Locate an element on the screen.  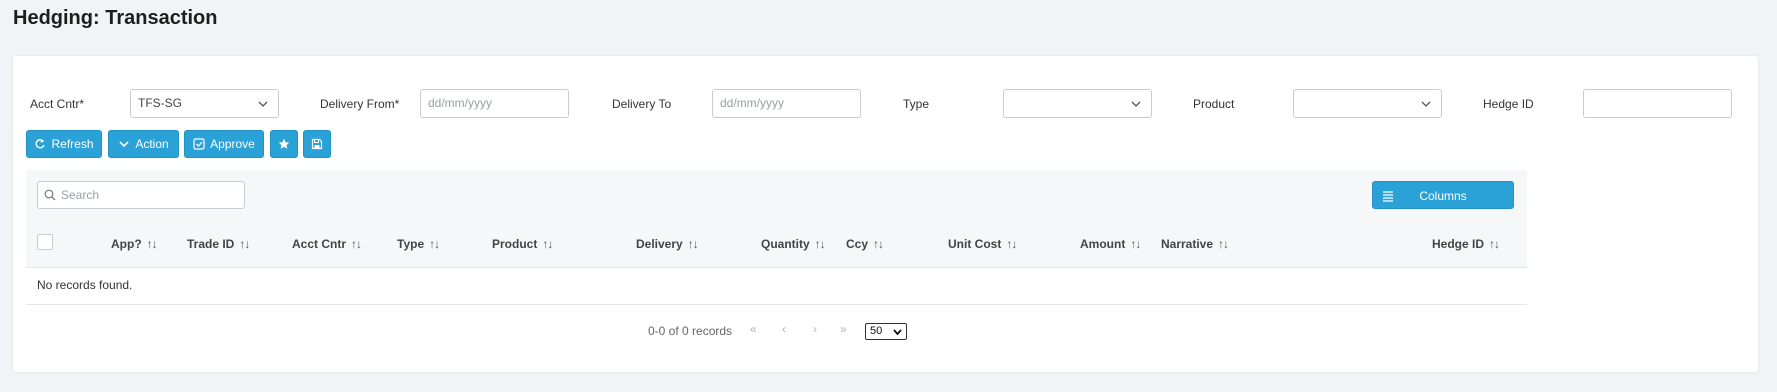
approve-button: Approve is located at coordinates (224, 144).